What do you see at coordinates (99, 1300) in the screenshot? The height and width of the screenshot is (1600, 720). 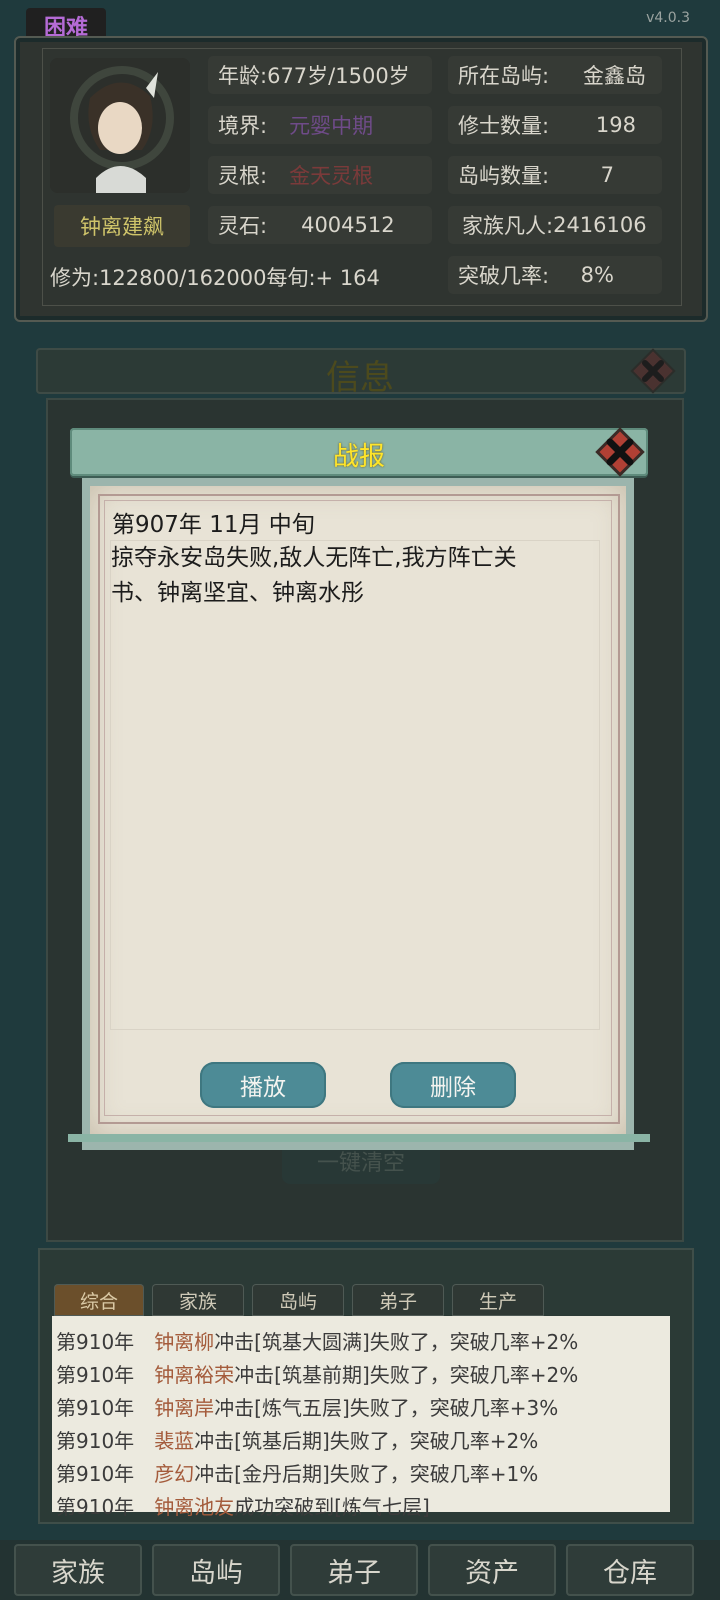 I see `tab-overview: 综合` at bounding box center [99, 1300].